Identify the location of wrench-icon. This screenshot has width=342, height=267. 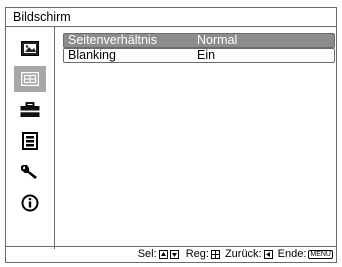
(30, 172).